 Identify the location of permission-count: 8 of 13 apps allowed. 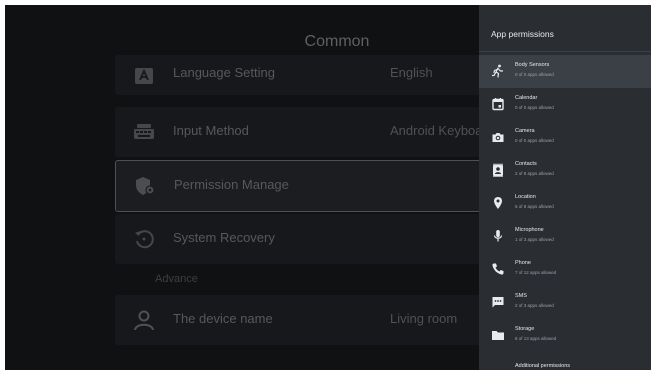
(536, 338).